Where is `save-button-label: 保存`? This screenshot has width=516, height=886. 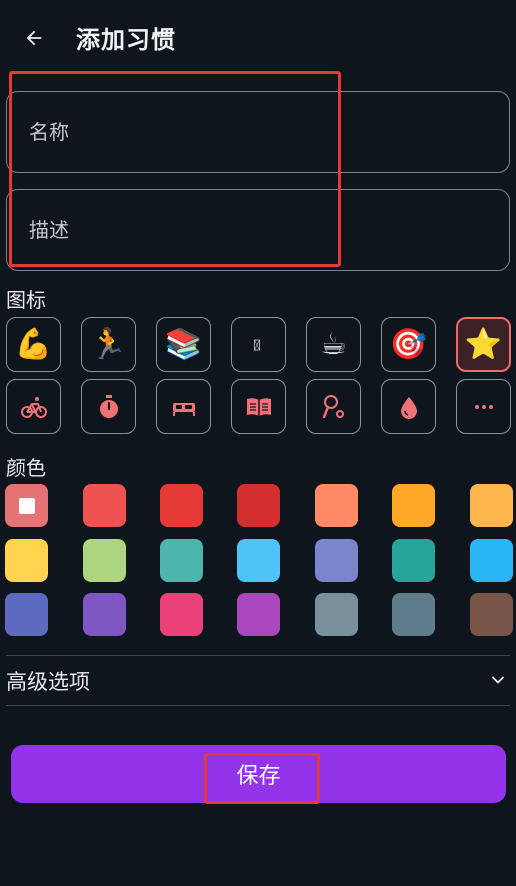
save-button-label: 保存 is located at coordinates (258, 776).